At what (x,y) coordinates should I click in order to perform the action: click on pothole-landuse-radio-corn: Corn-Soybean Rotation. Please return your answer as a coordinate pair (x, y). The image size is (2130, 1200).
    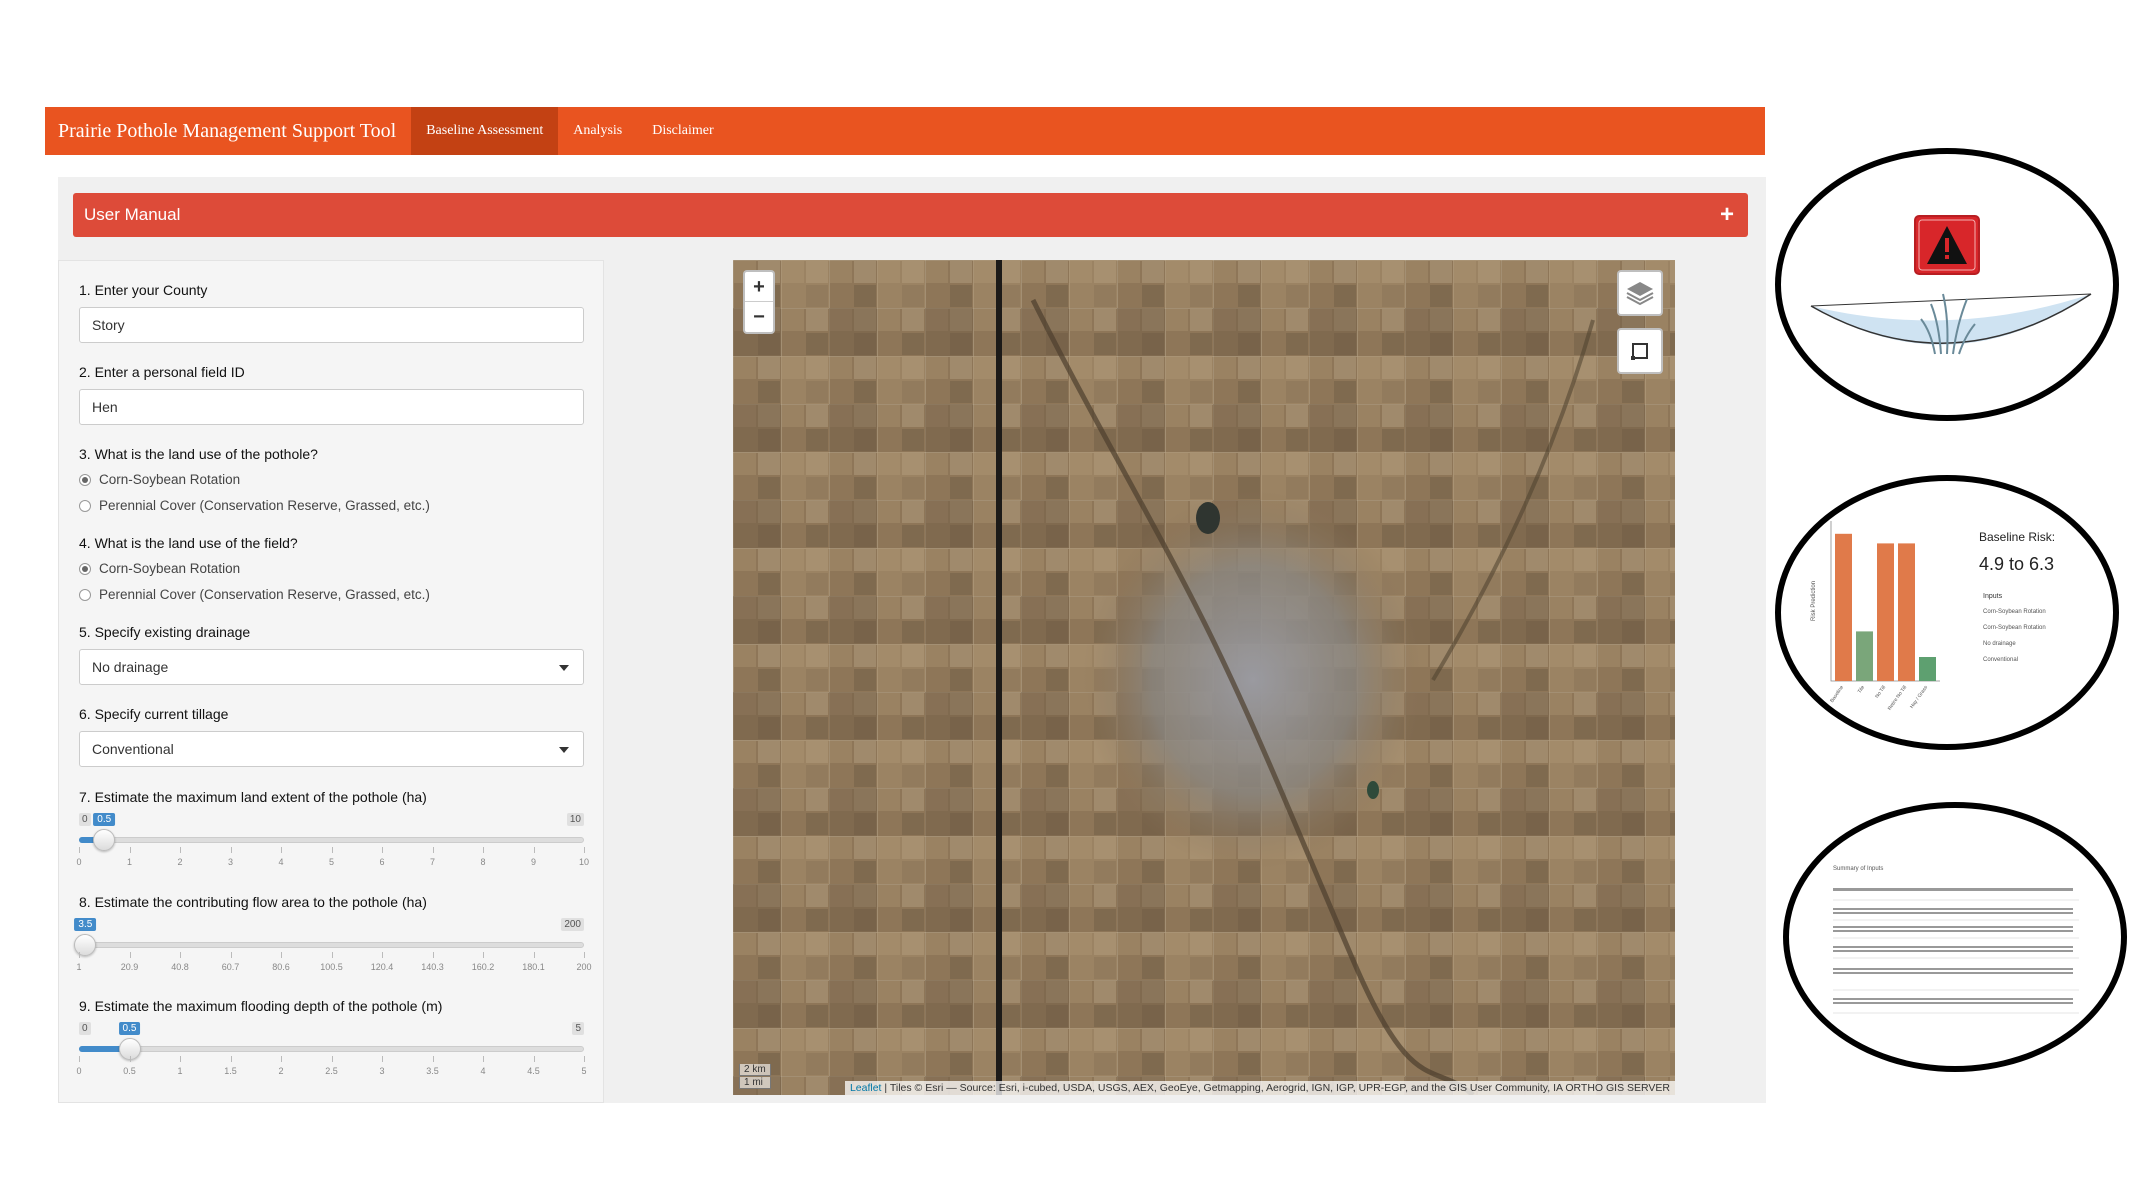
    Looking at the image, I should click on (159, 479).